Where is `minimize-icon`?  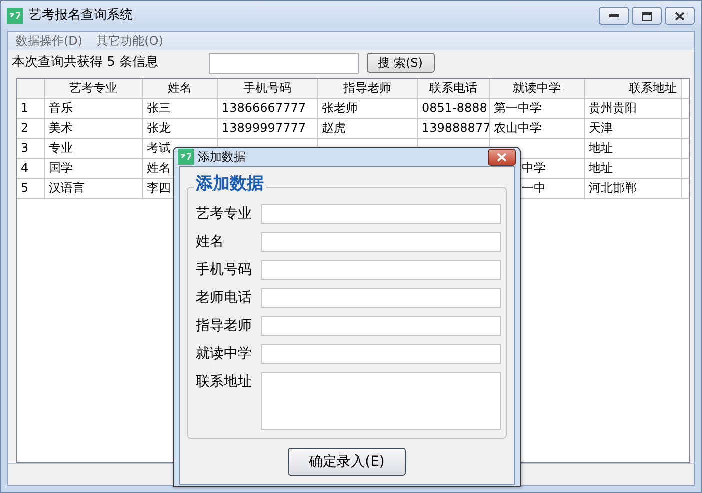
minimize-icon is located at coordinates (614, 16).